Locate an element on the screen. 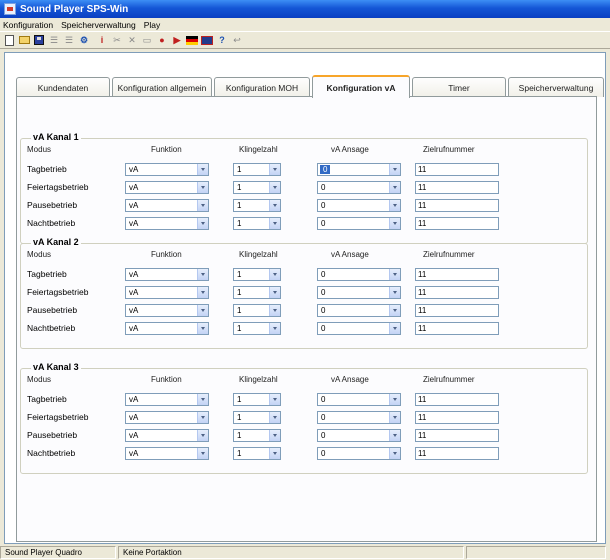 The image size is (610, 560). tab-speicherverwaltung: Speicherverwaltung is located at coordinates (556, 87).